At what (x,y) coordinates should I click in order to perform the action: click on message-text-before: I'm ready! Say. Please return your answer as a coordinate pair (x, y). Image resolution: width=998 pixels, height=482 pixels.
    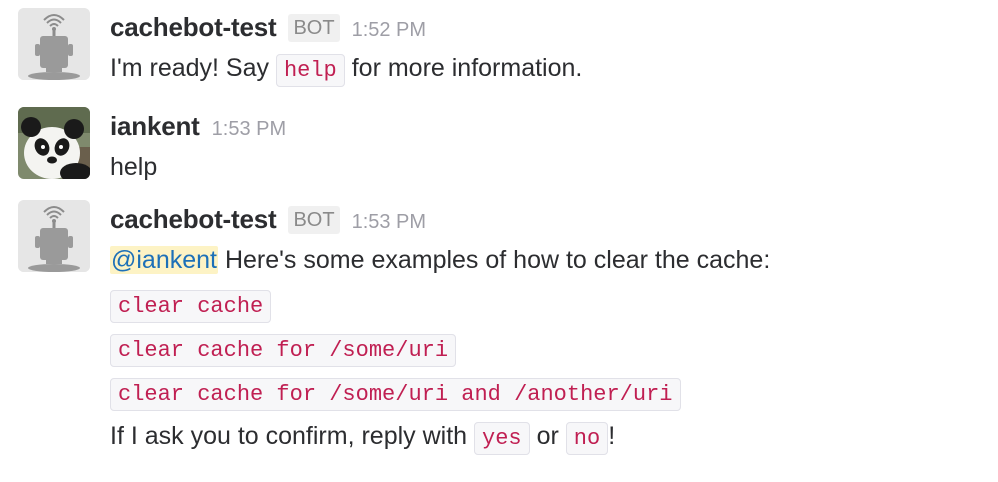
    Looking at the image, I should click on (189, 68).